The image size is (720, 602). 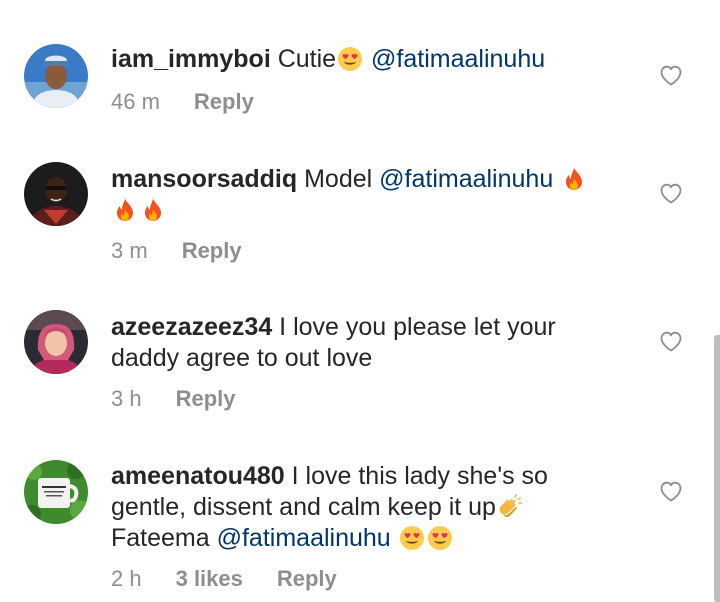 I want to click on comment-text: Cutie, so click(x=303, y=59).